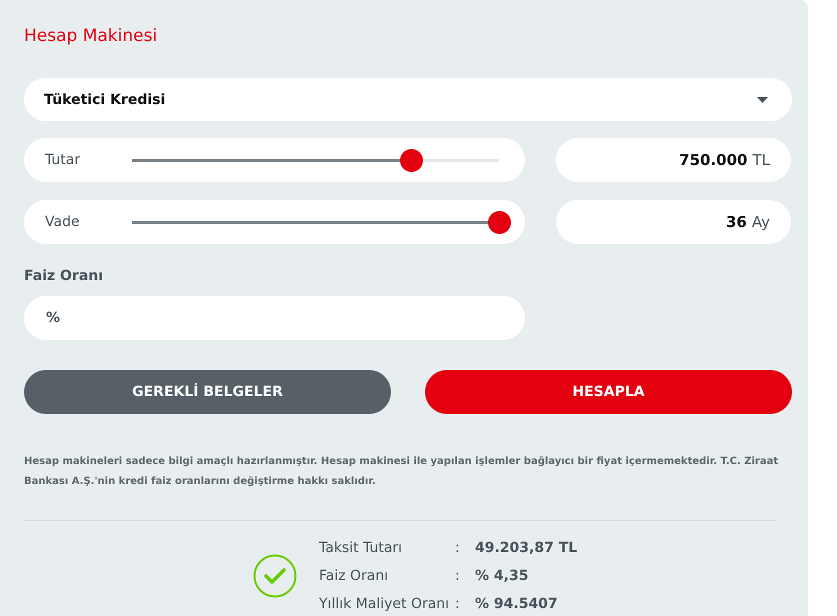 This screenshot has height=616, width=837. What do you see at coordinates (354, 576) in the screenshot?
I see `result-label: Faiz Oranı` at bounding box center [354, 576].